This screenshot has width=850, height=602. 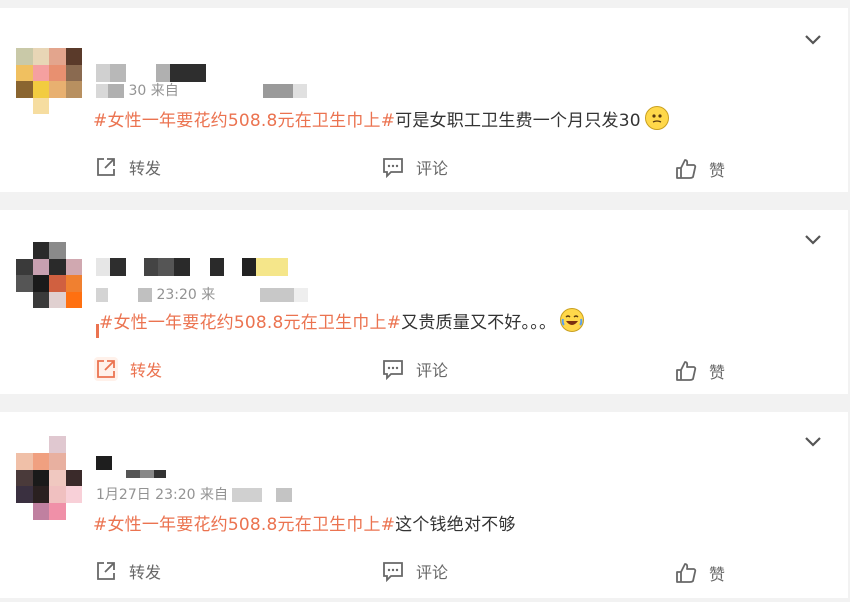 I want to click on post-time: 23:20 来, so click(x=186, y=295).